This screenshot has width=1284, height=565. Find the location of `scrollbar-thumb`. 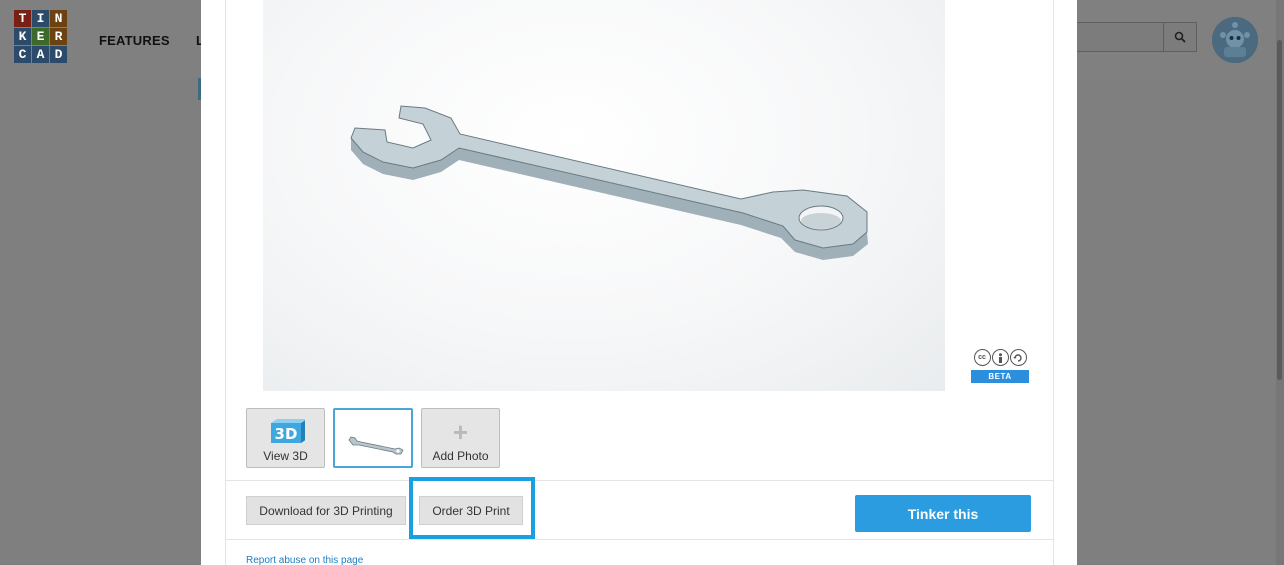

scrollbar-thumb is located at coordinates (1279, 210).